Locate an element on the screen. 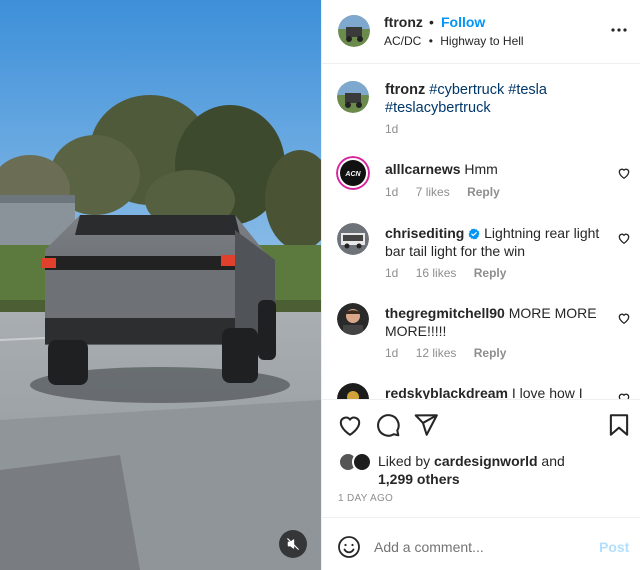 The width and height of the screenshot is (640, 570). comment-meta: 1d 12 likes Reply is located at coordinates (452, 353).